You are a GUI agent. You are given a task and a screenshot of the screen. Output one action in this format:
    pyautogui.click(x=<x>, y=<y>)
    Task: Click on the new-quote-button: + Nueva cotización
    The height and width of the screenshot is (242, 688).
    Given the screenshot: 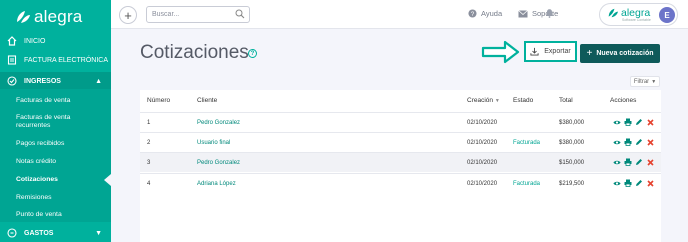 What is the action you would take?
    pyautogui.click(x=620, y=53)
    